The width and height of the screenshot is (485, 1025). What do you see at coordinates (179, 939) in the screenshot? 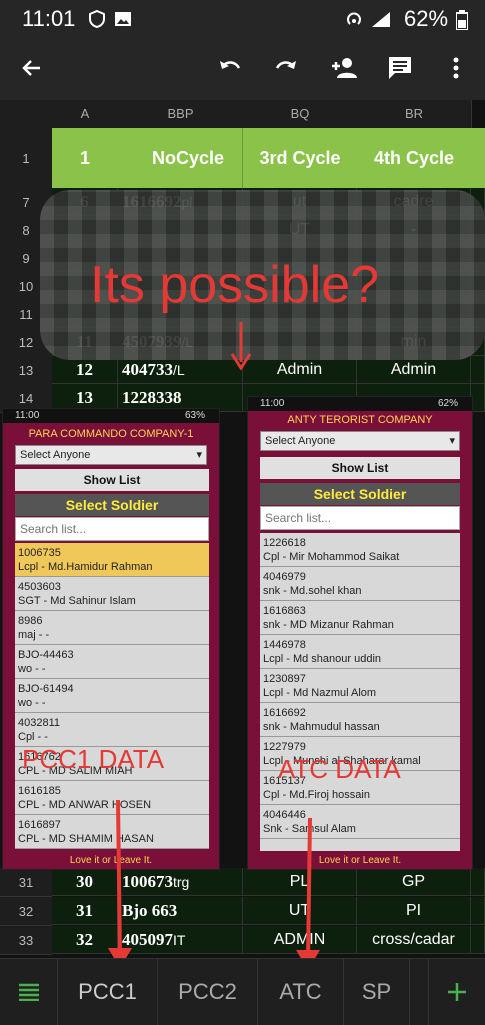
I see `cell-bp-value: IT` at bounding box center [179, 939].